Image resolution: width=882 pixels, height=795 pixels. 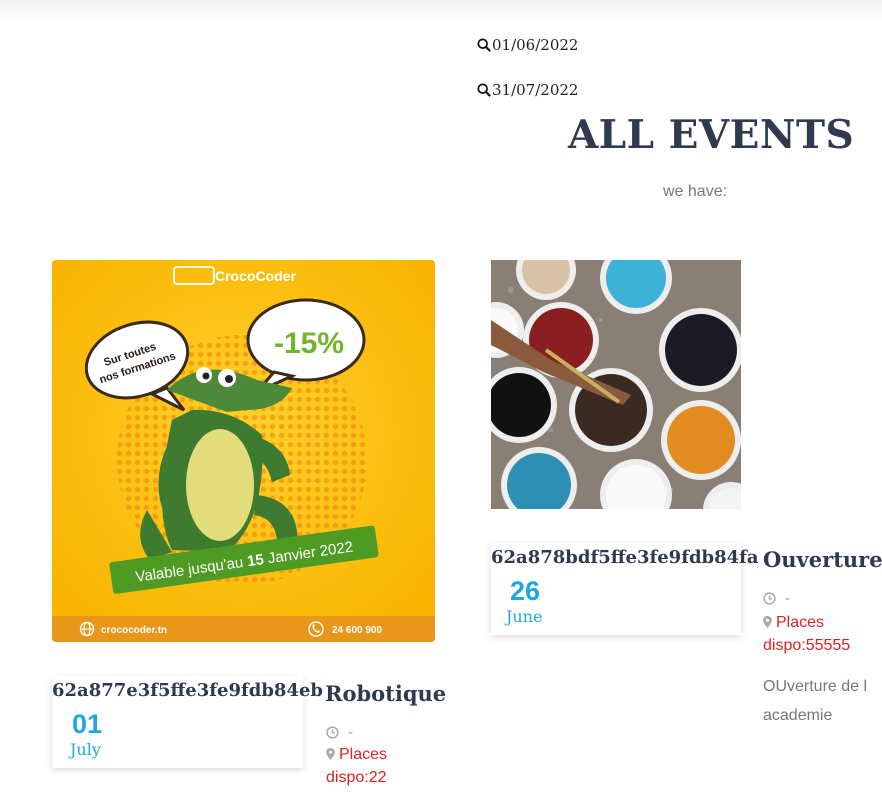 I want to click on event-title: Ouverture, so click(x=822, y=559).